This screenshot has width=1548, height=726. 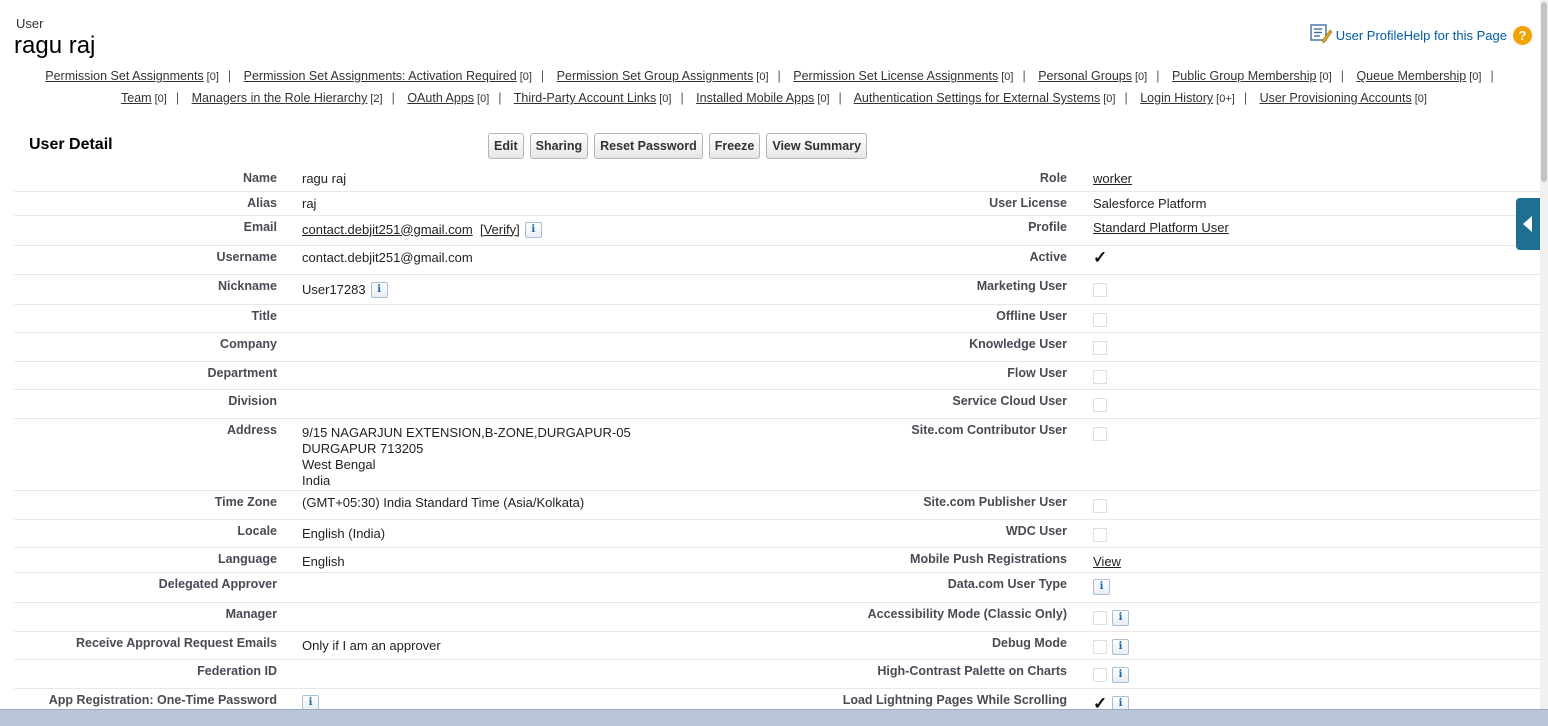 I want to click on field-label: Address, so click(x=145, y=454).